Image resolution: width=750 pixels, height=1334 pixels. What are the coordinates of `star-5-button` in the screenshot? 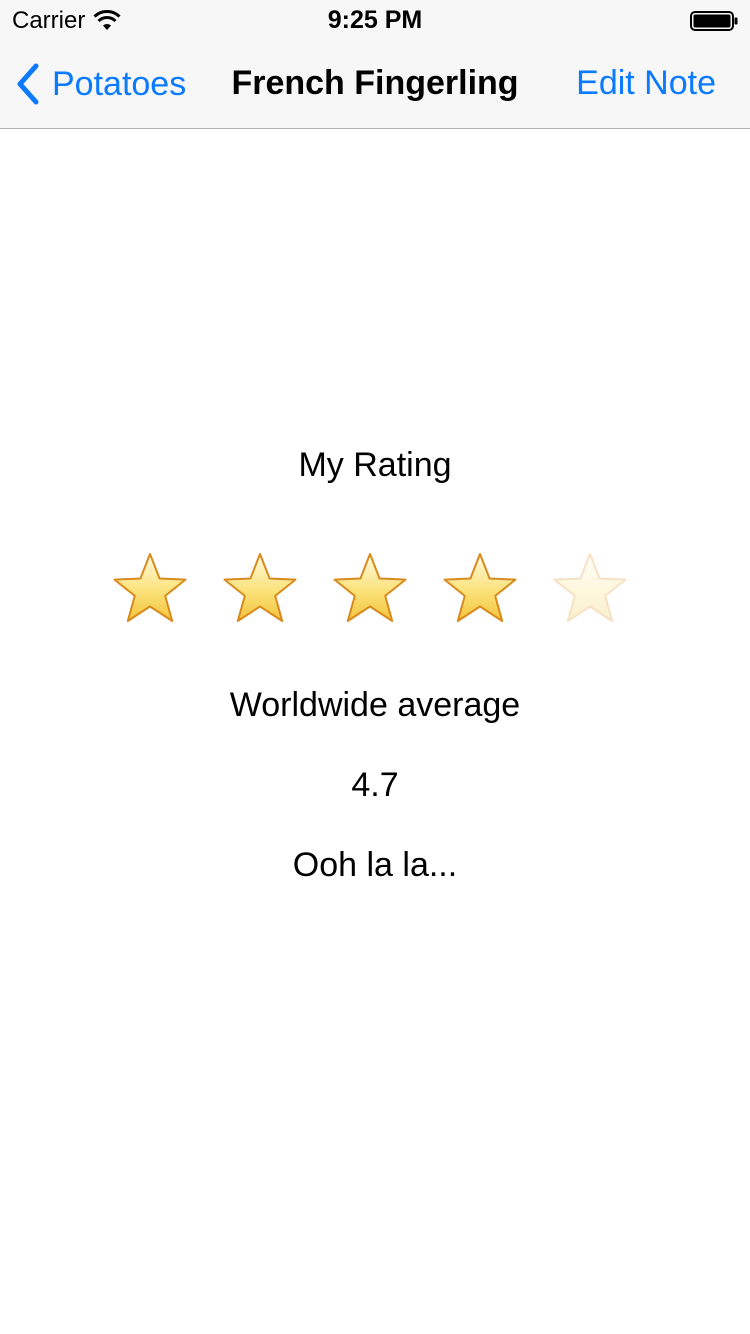 It's located at (590, 588).